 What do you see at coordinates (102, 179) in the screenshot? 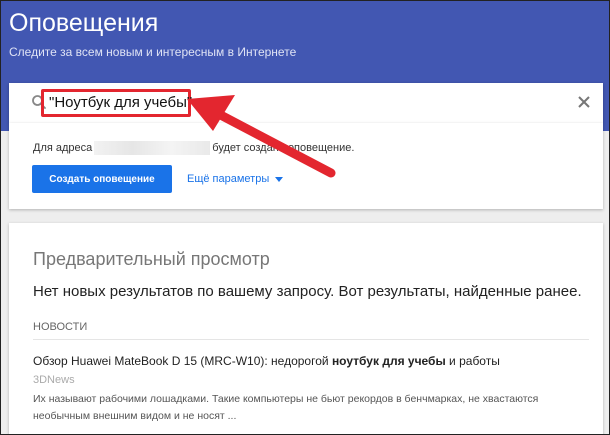
I see `create-alert-button: Создать оповещение` at bounding box center [102, 179].